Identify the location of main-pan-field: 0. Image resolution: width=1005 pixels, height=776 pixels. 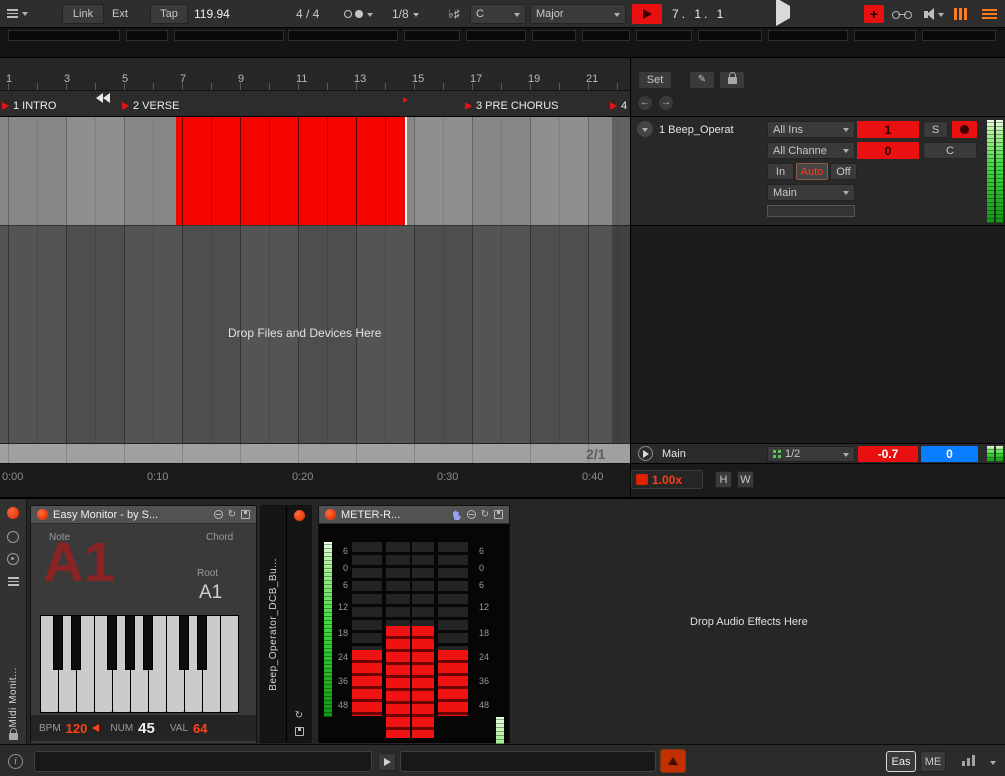
(949, 454).